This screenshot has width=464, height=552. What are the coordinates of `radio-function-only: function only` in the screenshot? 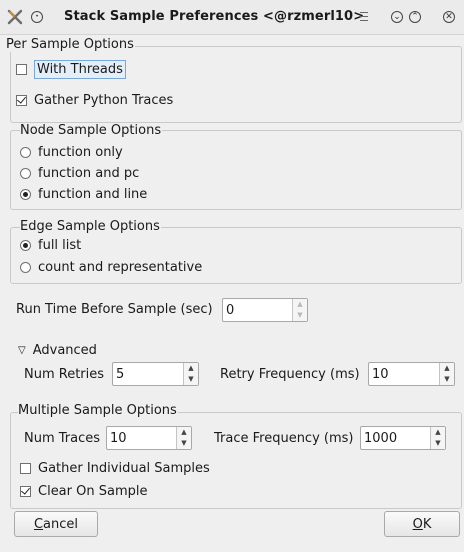 It's located at (71, 152).